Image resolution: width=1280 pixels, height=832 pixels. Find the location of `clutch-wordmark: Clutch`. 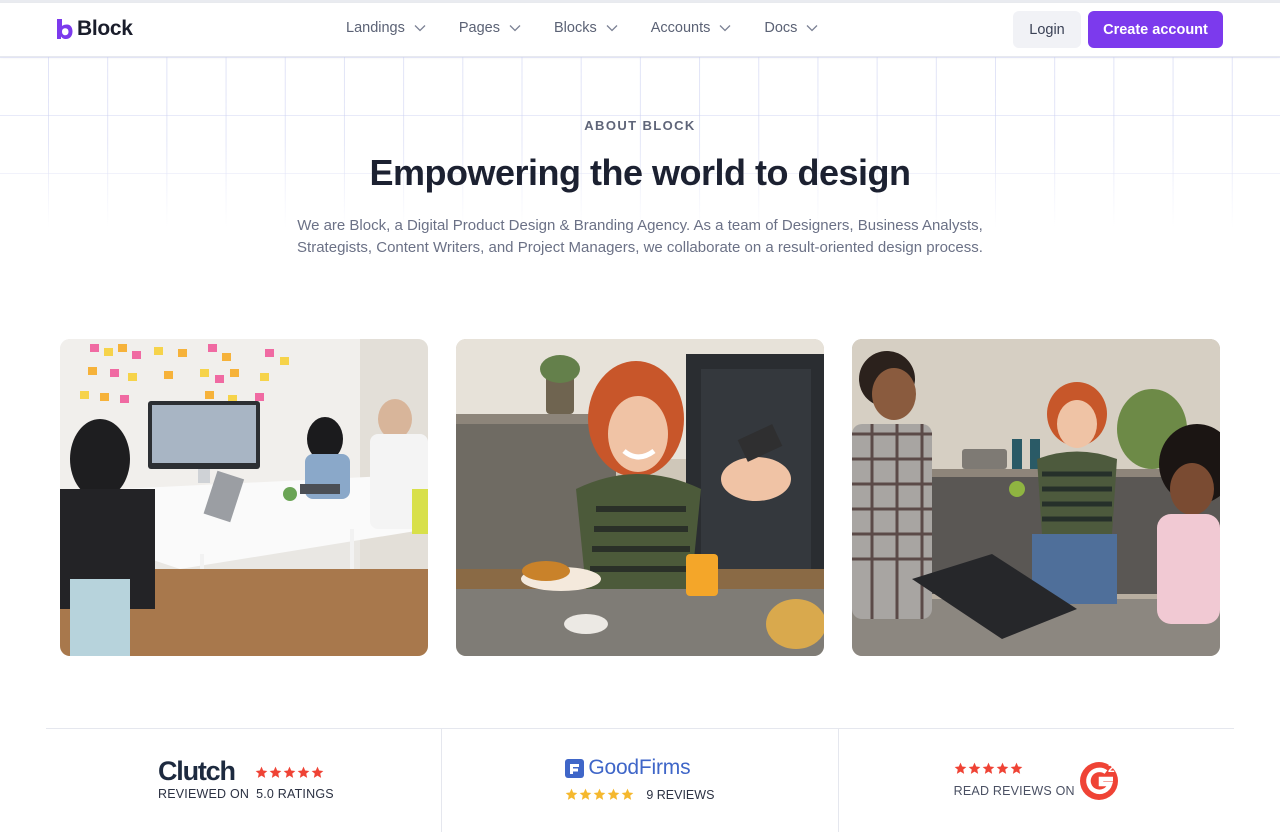

clutch-wordmark: Clutch is located at coordinates (197, 771).